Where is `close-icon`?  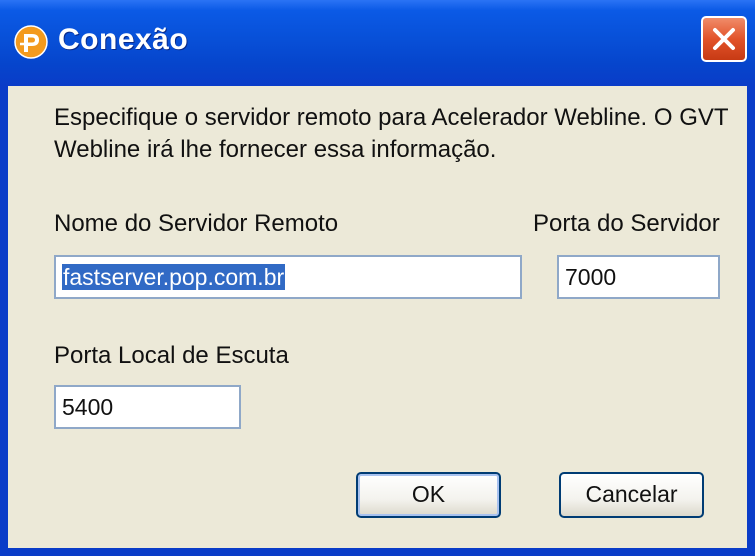 close-icon is located at coordinates (724, 39).